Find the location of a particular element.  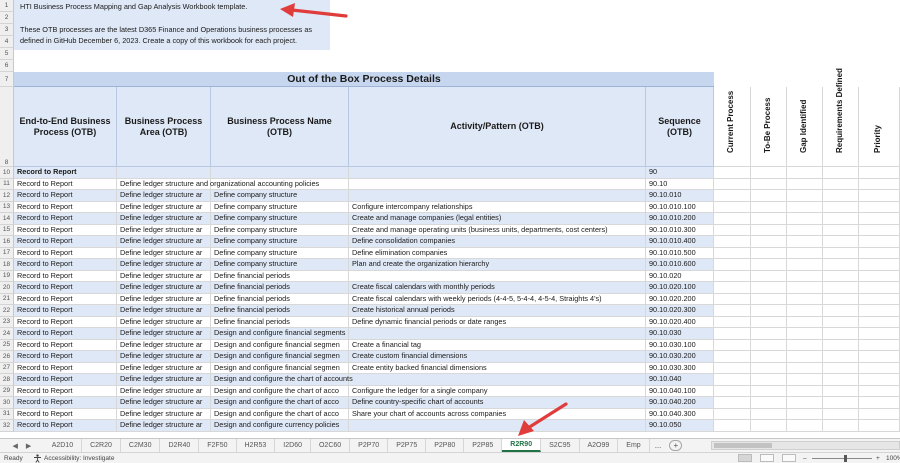

sheet-tab-f2f50: F2F50 is located at coordinates (218, 445).